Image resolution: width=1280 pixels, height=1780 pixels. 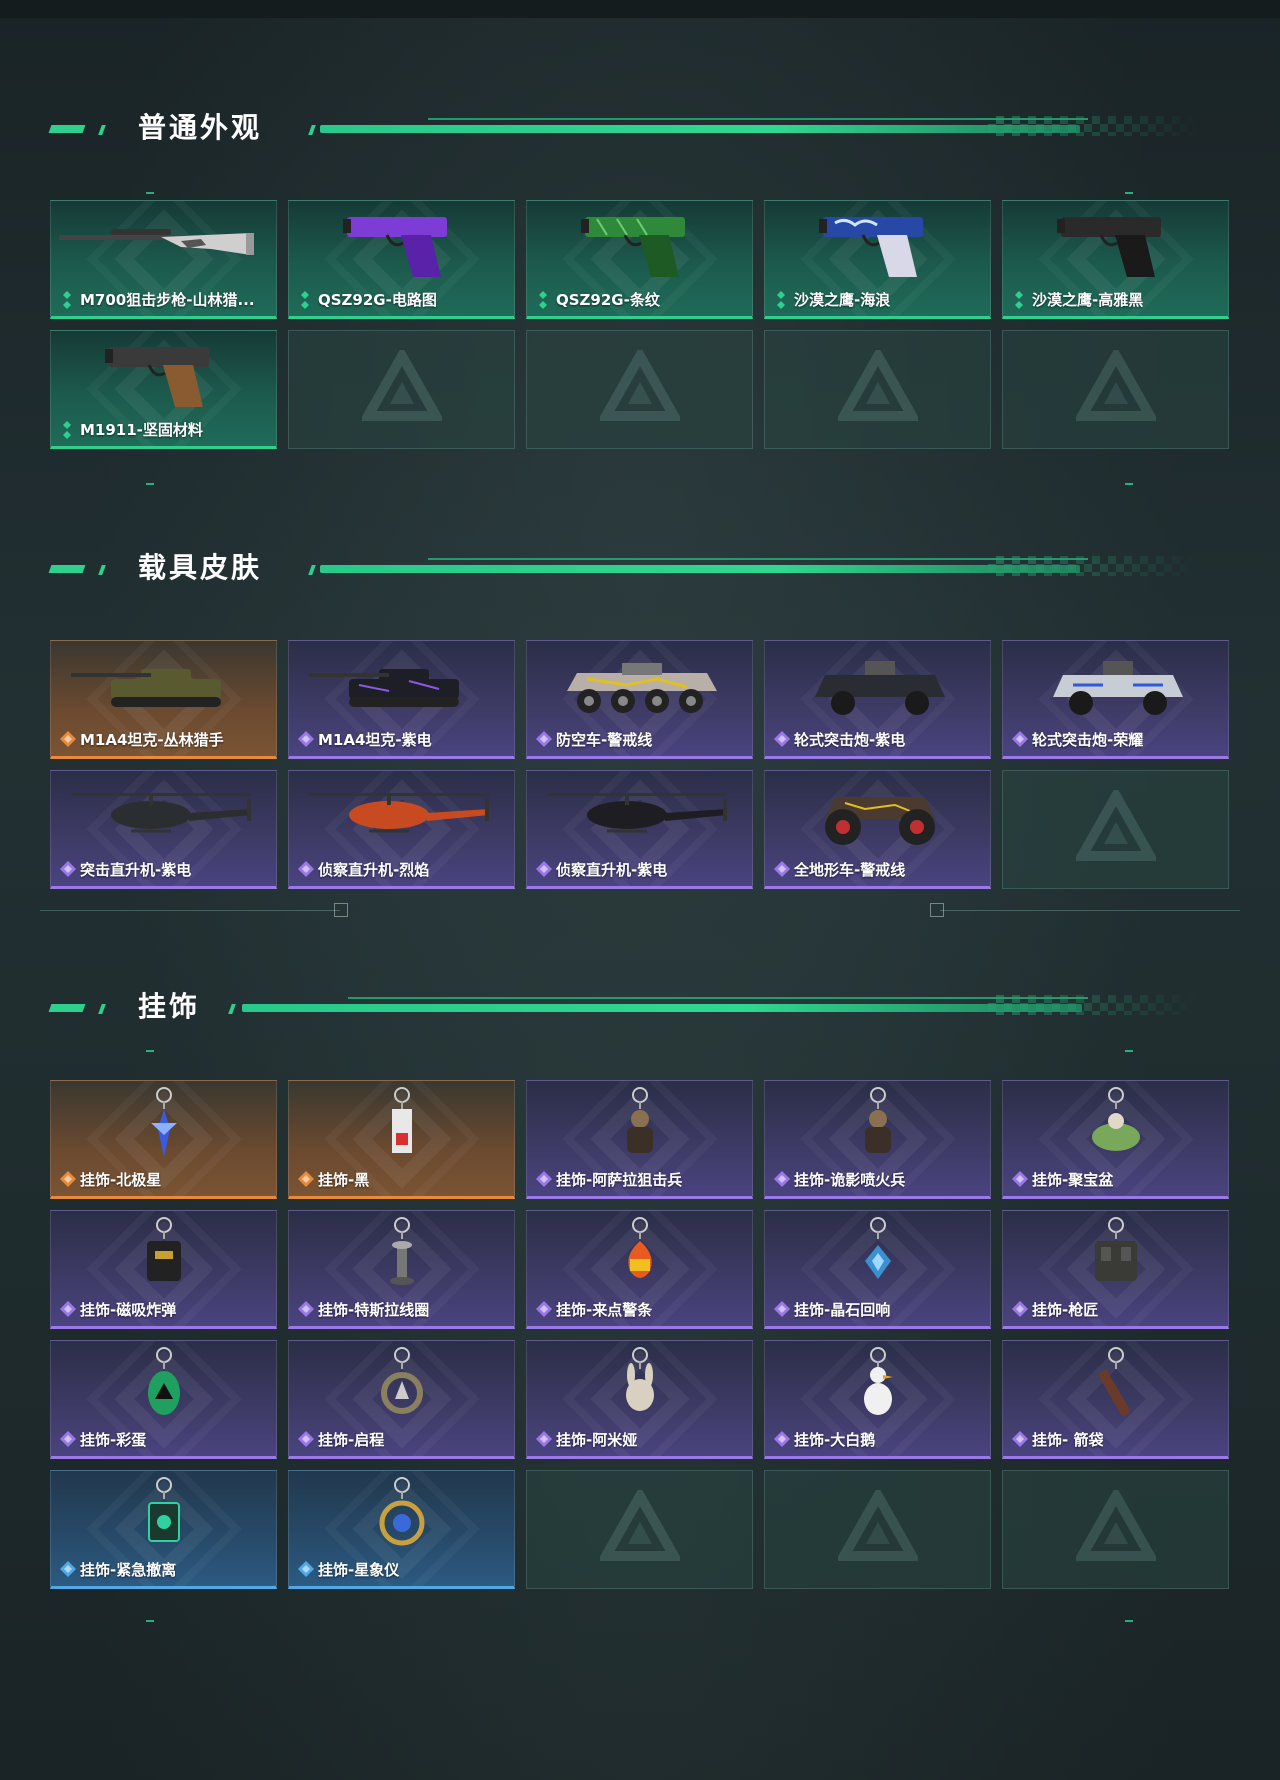 I want to click on item-card: 轮式突击炮-荣耀, so click(x=1115, y=699).